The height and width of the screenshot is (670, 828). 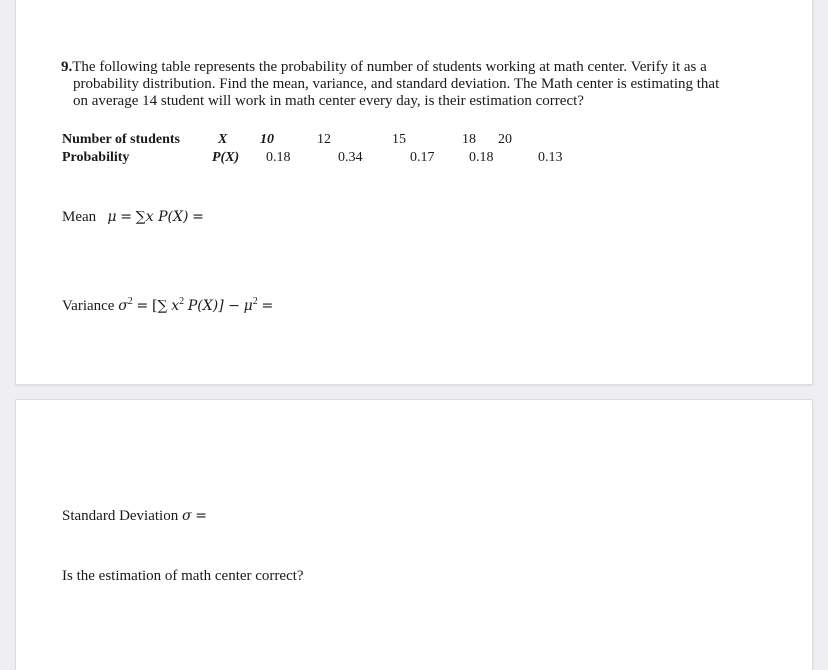 I want to click on std-dev-label: Standard Deviation, so click(x=120, y=516).